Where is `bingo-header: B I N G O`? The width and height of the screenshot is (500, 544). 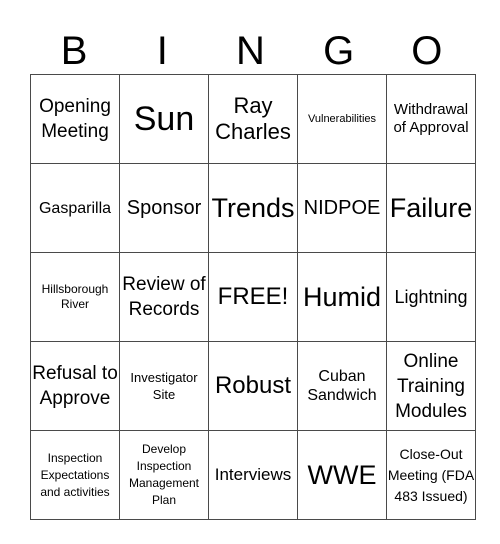 bingo-header: B I N G O is located at coordinates (250, 51).